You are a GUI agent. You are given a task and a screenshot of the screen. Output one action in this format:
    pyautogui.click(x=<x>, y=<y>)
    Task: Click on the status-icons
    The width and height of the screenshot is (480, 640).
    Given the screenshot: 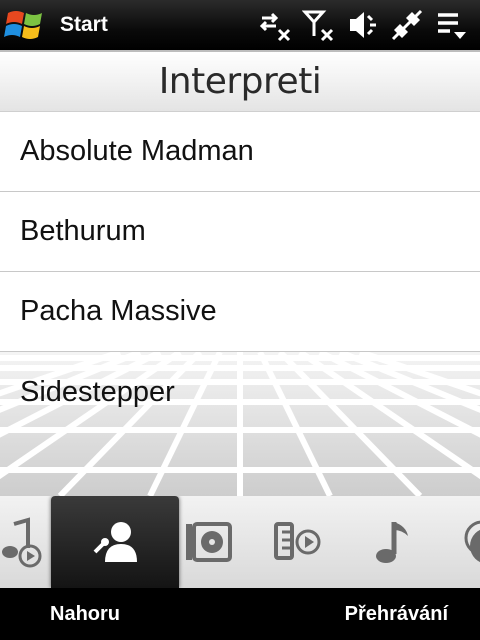 What is the action you would take?
    pyautogui.click(x=368, y=25)
    